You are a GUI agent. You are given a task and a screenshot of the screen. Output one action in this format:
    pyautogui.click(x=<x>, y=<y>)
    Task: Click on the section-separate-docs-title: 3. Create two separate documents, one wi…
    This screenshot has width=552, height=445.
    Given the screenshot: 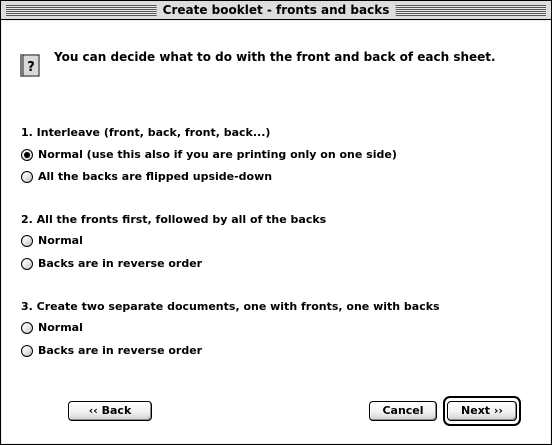 What is the action you would take?
    pyautogui.click(x=230, y=306)
    